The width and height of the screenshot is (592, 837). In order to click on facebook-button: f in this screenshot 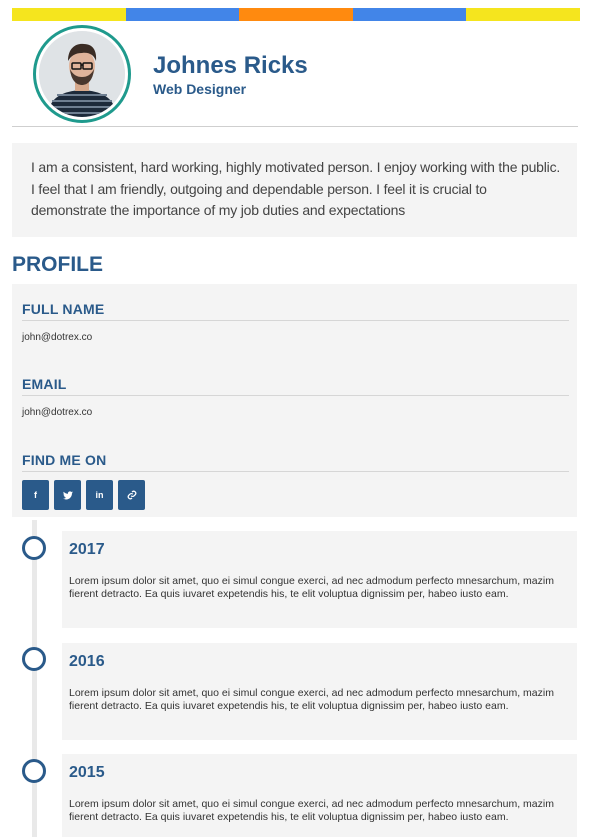, I will do `click(35, 495)`.